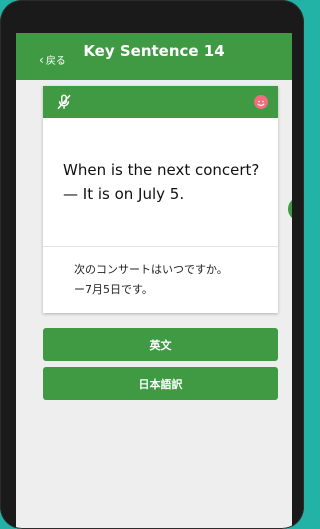 The image size is (320, 529). What do you see at coordinates (113, 289) in the screenshot?
I see `japanese-line-2: ー7月5日です。` at bounding box center [113, 289].